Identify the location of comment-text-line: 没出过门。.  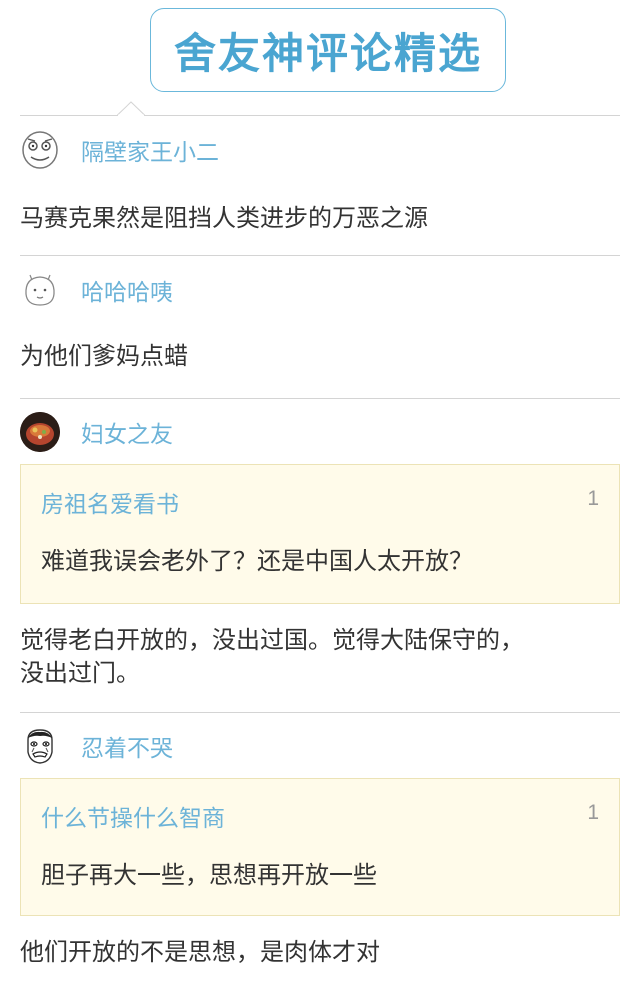
(80, 673).